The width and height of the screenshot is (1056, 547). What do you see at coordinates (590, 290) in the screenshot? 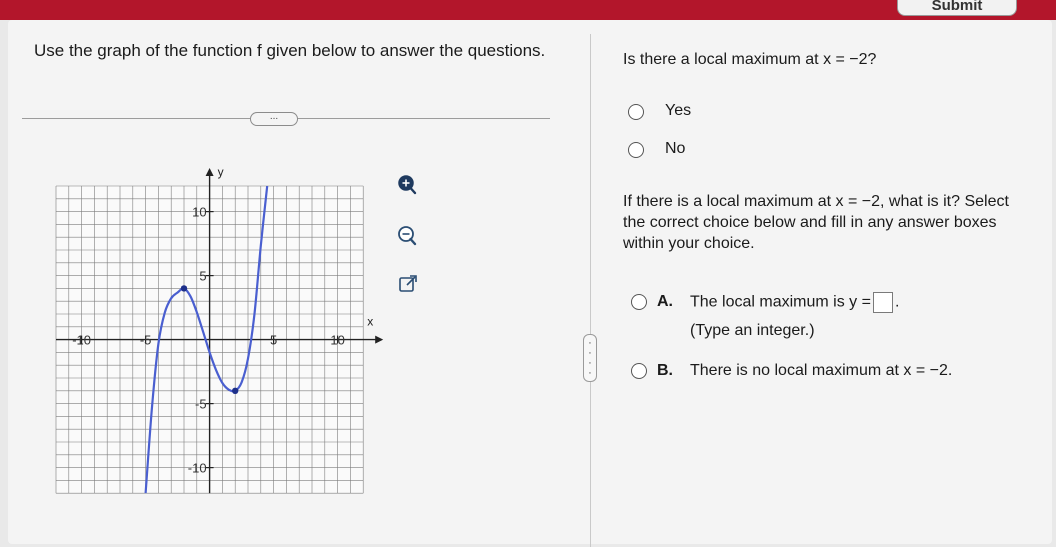
I see `panel-divider` at bounding box center [590, 290].